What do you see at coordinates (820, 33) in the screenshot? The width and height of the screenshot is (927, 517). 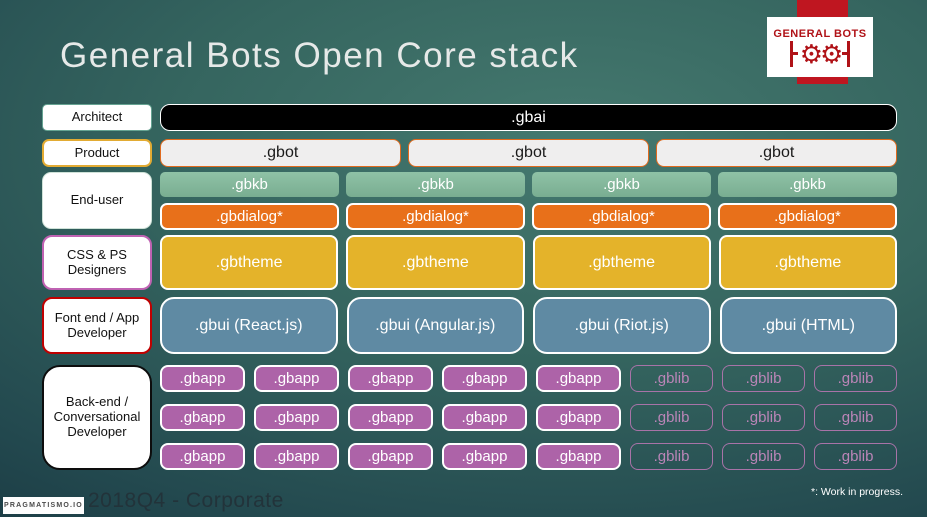 I see `logo-brand-text: GENERAL BOTS` at bounding box center [820, 33].